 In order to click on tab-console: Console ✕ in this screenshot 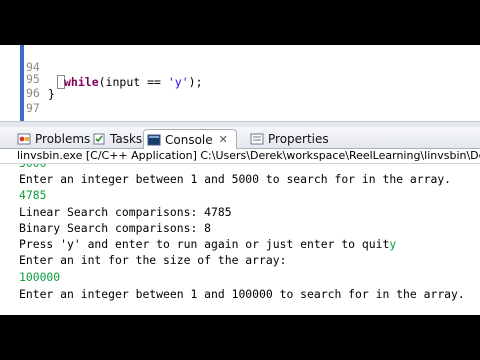, I will do `click(190, 139)`.